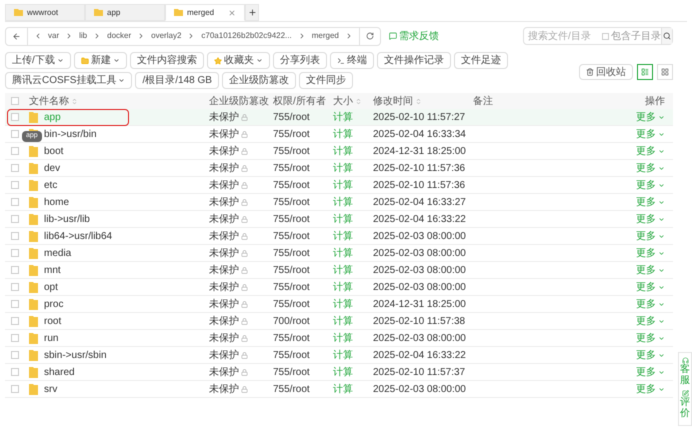  Describe the element at coordinates (339, 287) in the screenshot. I see `table-row: opt 未保护 755/root 计算 2025-02-03 08:00:00 更多` at that location.